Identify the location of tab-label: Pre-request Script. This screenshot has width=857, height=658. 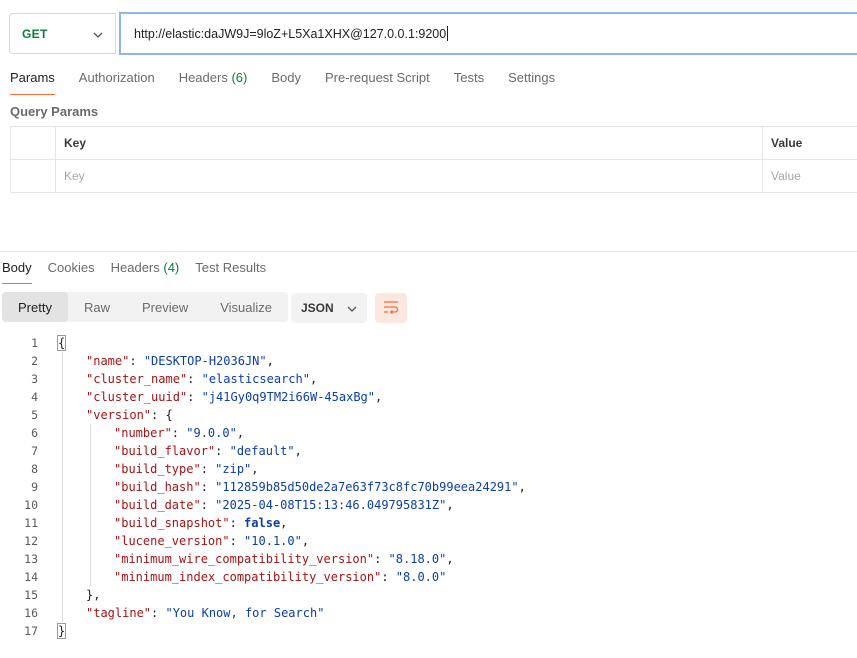
(377, 77).